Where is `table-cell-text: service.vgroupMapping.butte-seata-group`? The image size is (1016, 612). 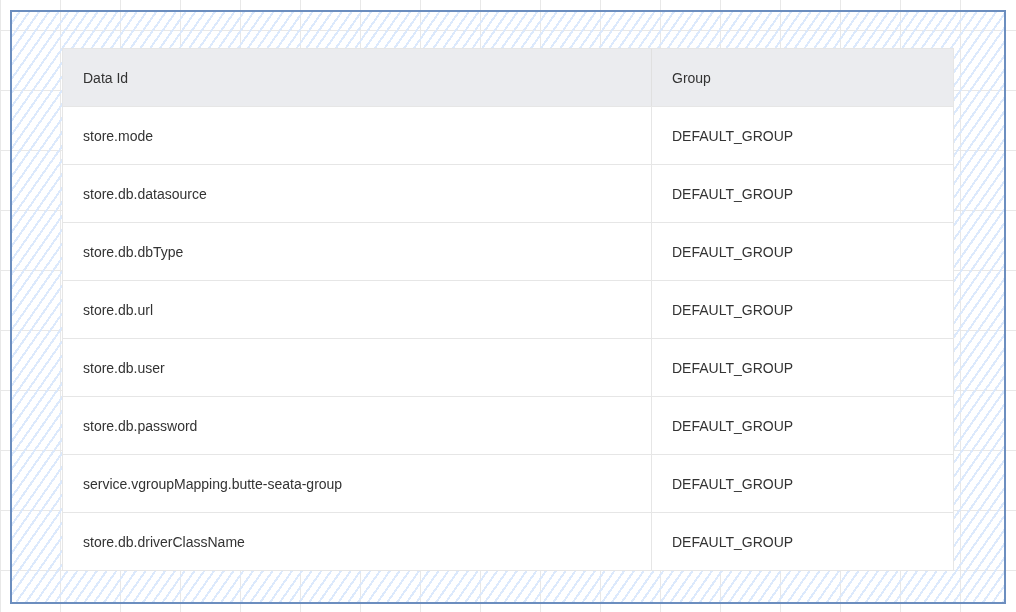
table-cell-text: service.vgroupMapping.butte-seata-group is located at coordinates (213, 484).